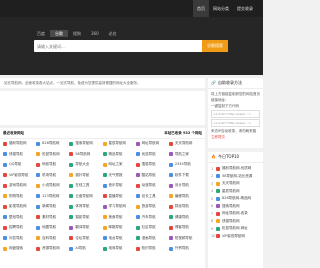 This screenshot has width=320, height=268. I want to click on top10-item: 10 VIP影视导航网, so click(235, 237).